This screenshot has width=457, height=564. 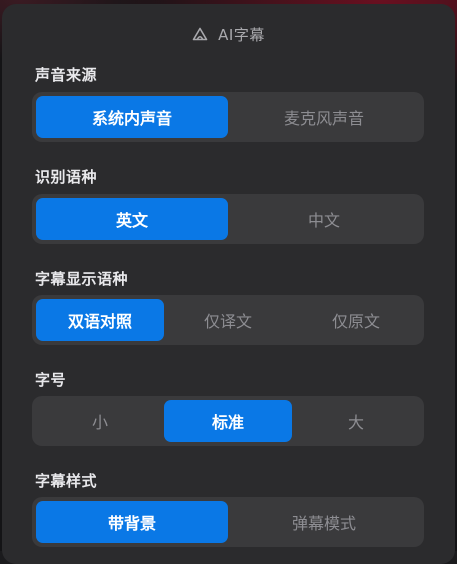 What do you see at coordinates (132, 522) in the screenshot?
I see `subtitle-style-option-with-background: 带背景` at bounding box center [132, 522].